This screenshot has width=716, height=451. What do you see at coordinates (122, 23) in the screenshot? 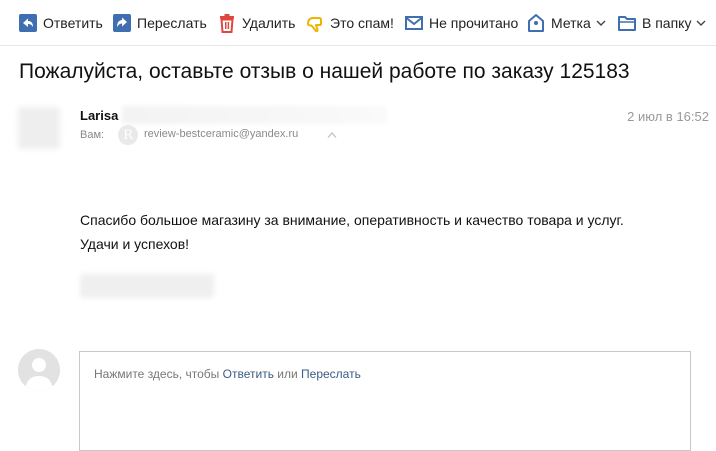
I see `forward-icon` at bounding box center [122, 23].